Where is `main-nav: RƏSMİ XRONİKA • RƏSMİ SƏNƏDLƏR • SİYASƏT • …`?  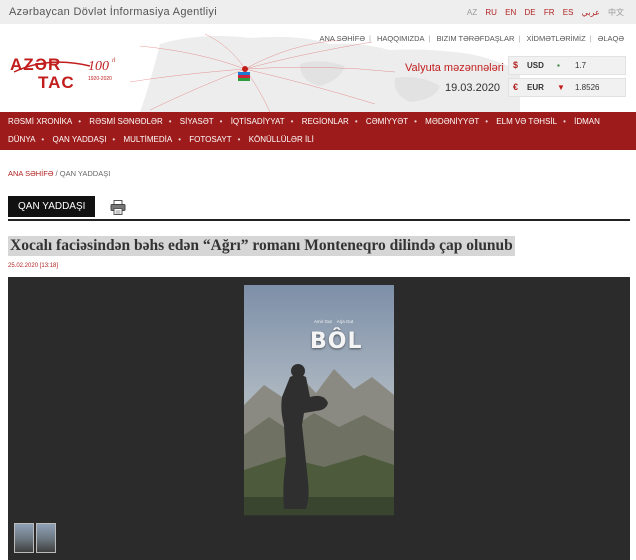
main-nav: RƏSMİ XRONİKA • RƏSMİ SƏNƏDLƏR • SİYASƏT • … is located at coordinates (318, 131).